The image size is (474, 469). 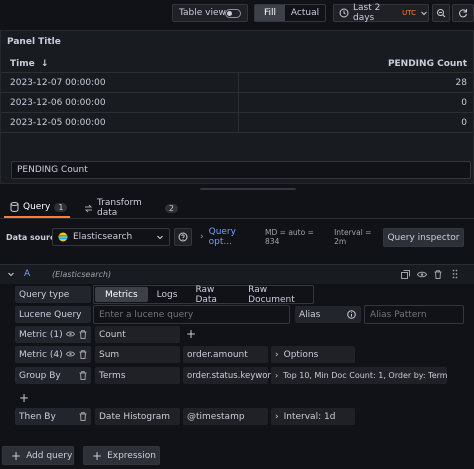 What do you see at coordinates (270, 13) in the screenshot?
I see `fill-button: Fill` at bounding box center [270, 13].